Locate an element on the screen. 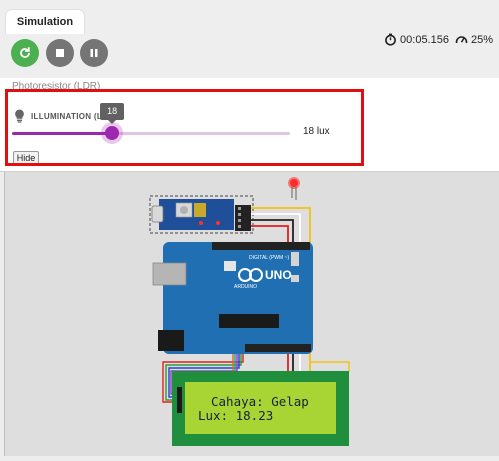  tab-label: Simulation is located at coordinates (45, 22).